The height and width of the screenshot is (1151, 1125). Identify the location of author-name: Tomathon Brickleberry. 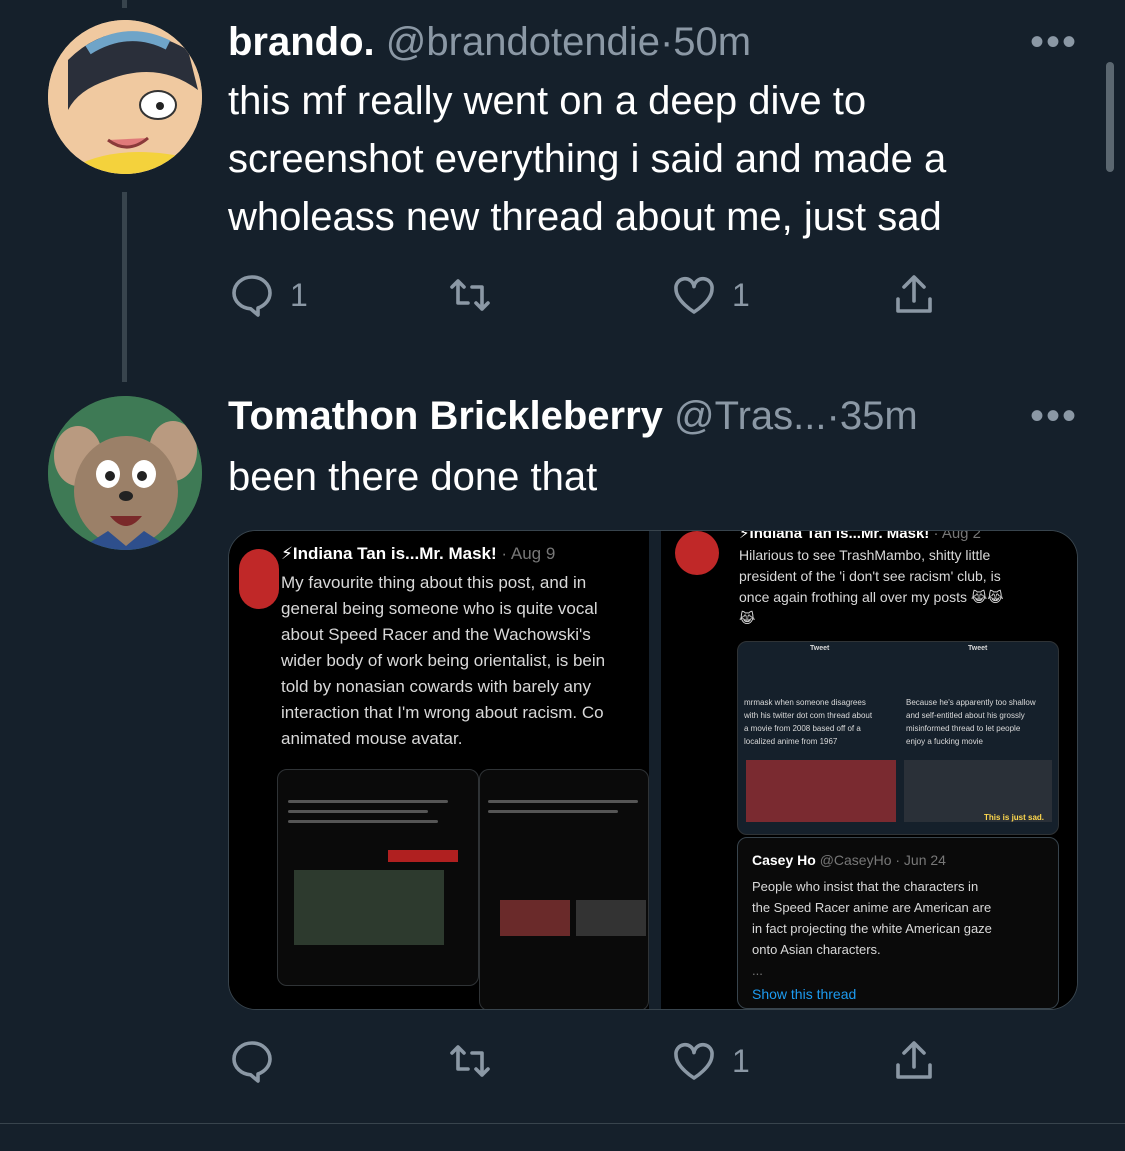
(445, 416).